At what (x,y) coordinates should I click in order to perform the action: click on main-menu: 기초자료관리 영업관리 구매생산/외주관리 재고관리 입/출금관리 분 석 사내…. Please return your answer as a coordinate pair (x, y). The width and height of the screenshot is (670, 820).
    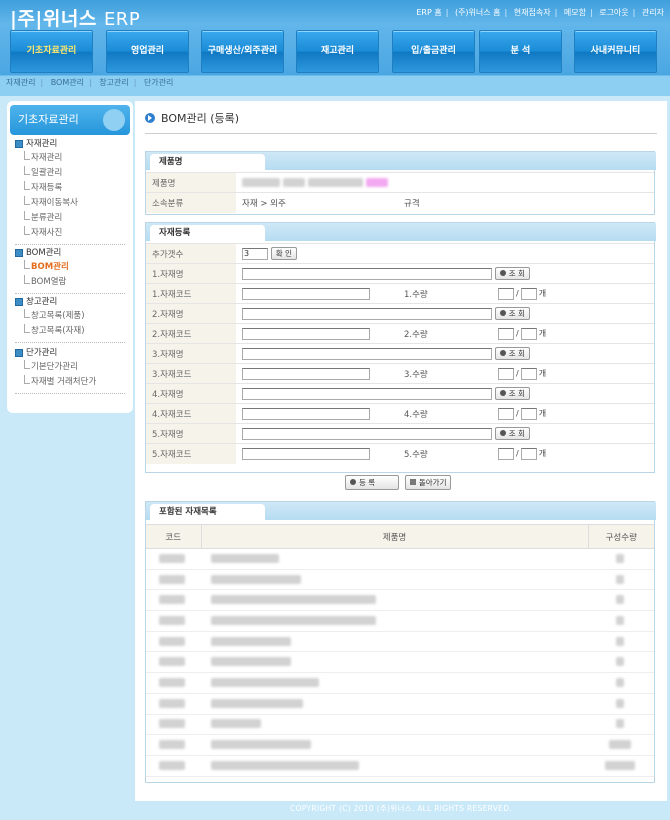
    Looking at the image, I should click on (337, 51).